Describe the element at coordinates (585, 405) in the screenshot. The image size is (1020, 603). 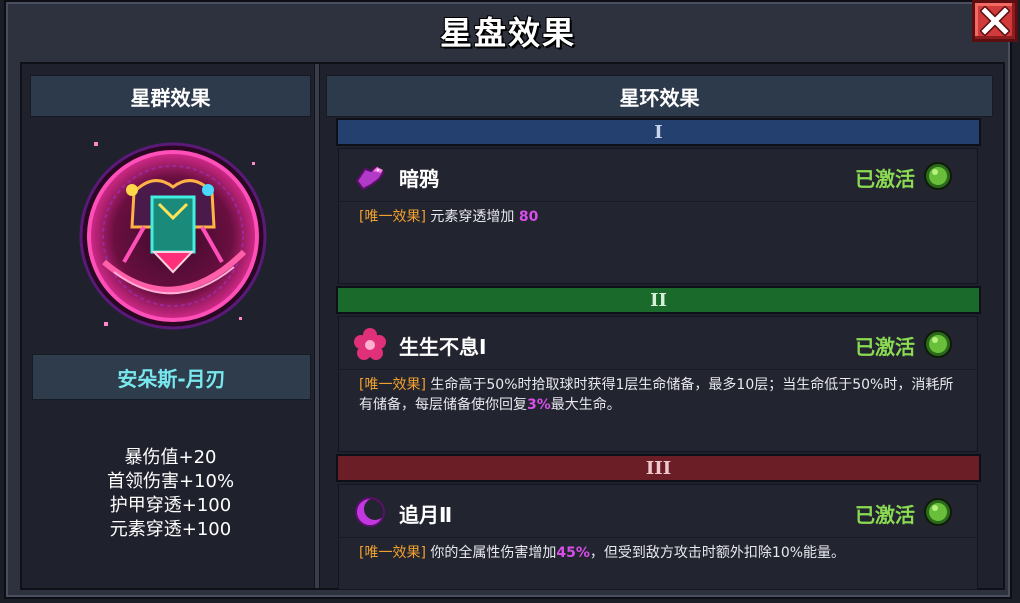
I see `desc-text: 最大生命。` at that location.